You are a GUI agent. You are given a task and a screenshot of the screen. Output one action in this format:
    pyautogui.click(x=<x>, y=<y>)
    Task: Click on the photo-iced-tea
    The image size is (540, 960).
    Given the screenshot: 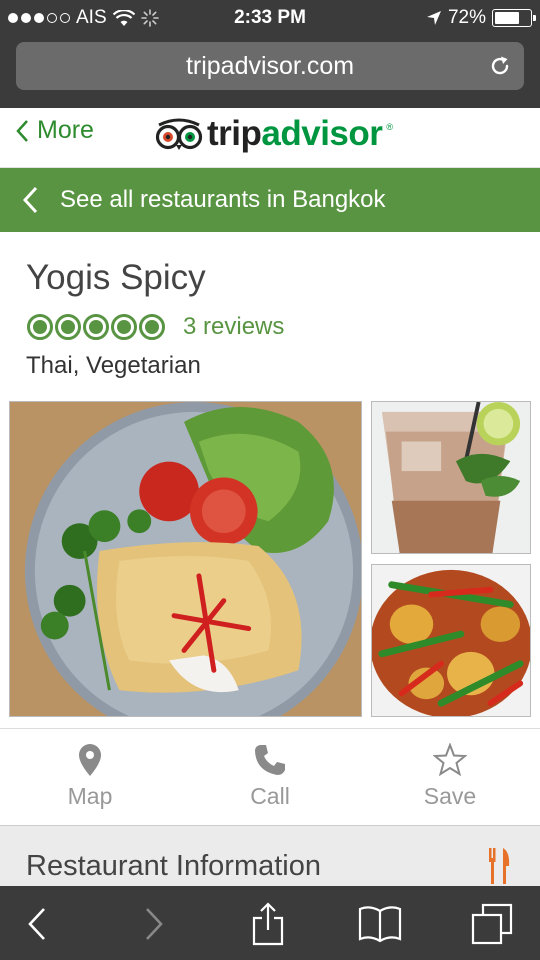 What is the action you would take?
    pyautogui.click(x=451, y=477)
    